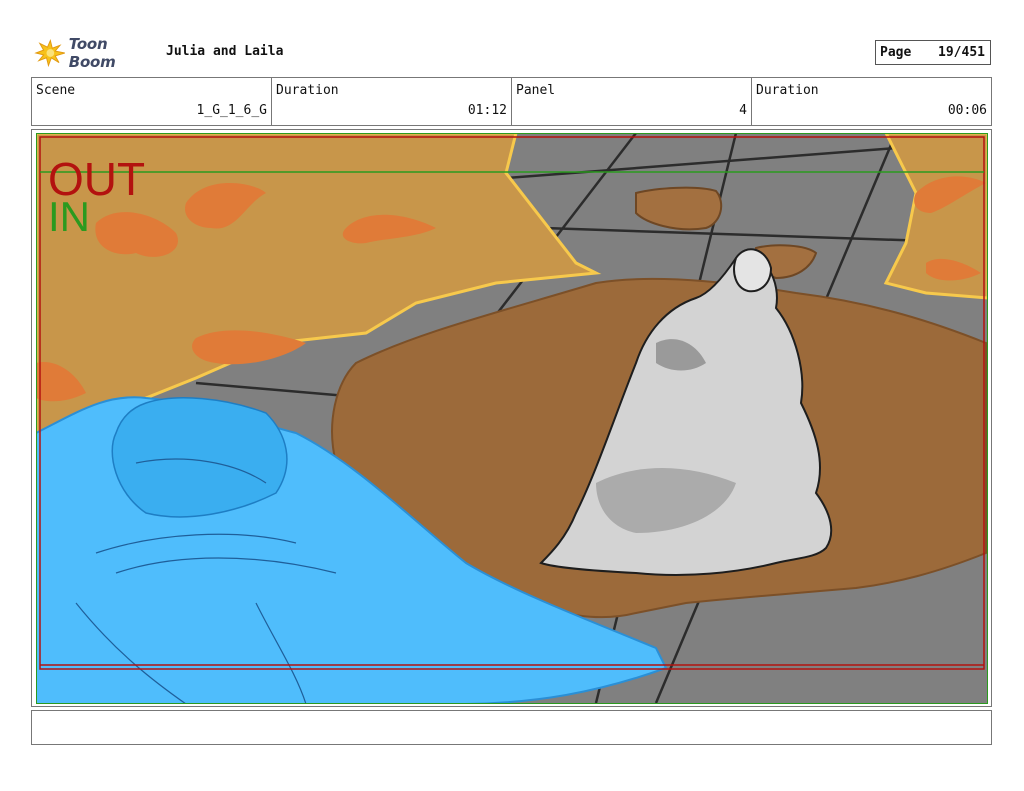  I want to click on page-label: Page, so click(896, 52).